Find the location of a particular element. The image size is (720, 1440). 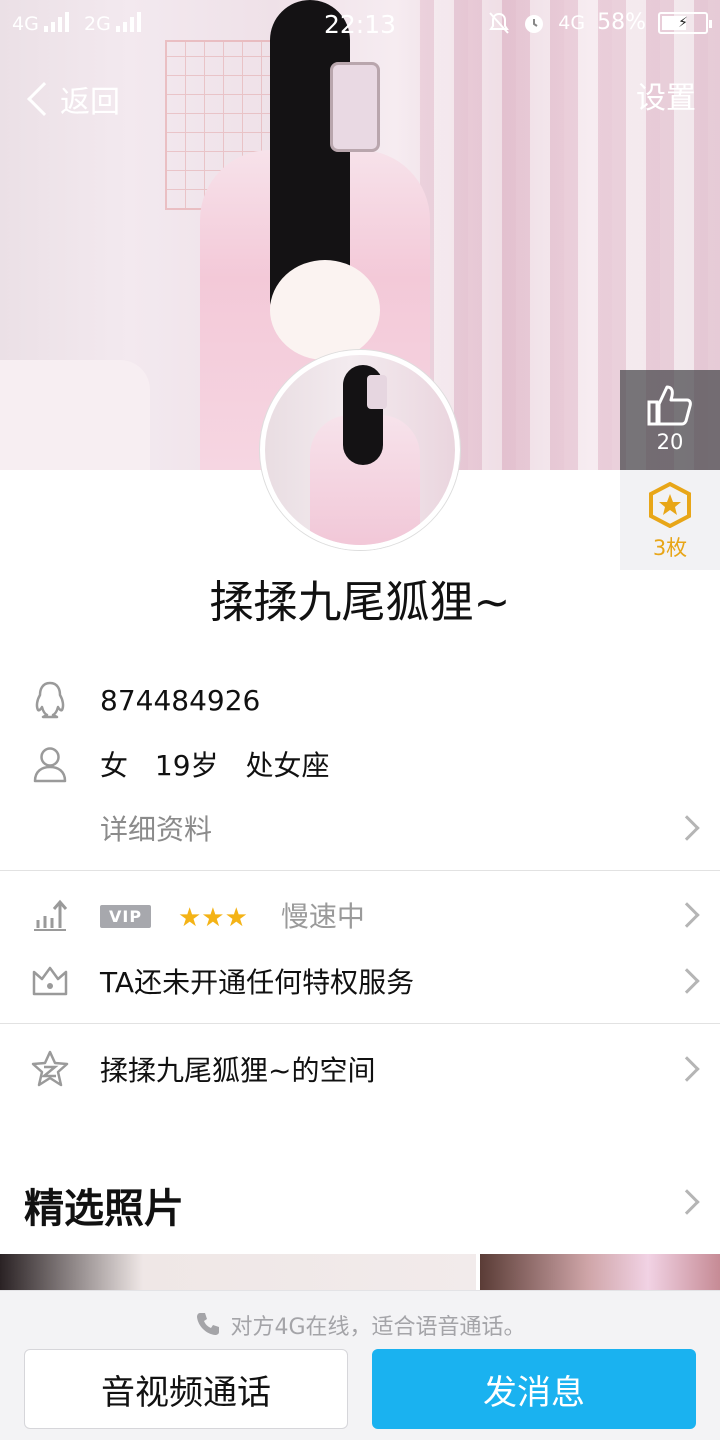

vip-status: 慢速中 is located at coordinates (322, 916).